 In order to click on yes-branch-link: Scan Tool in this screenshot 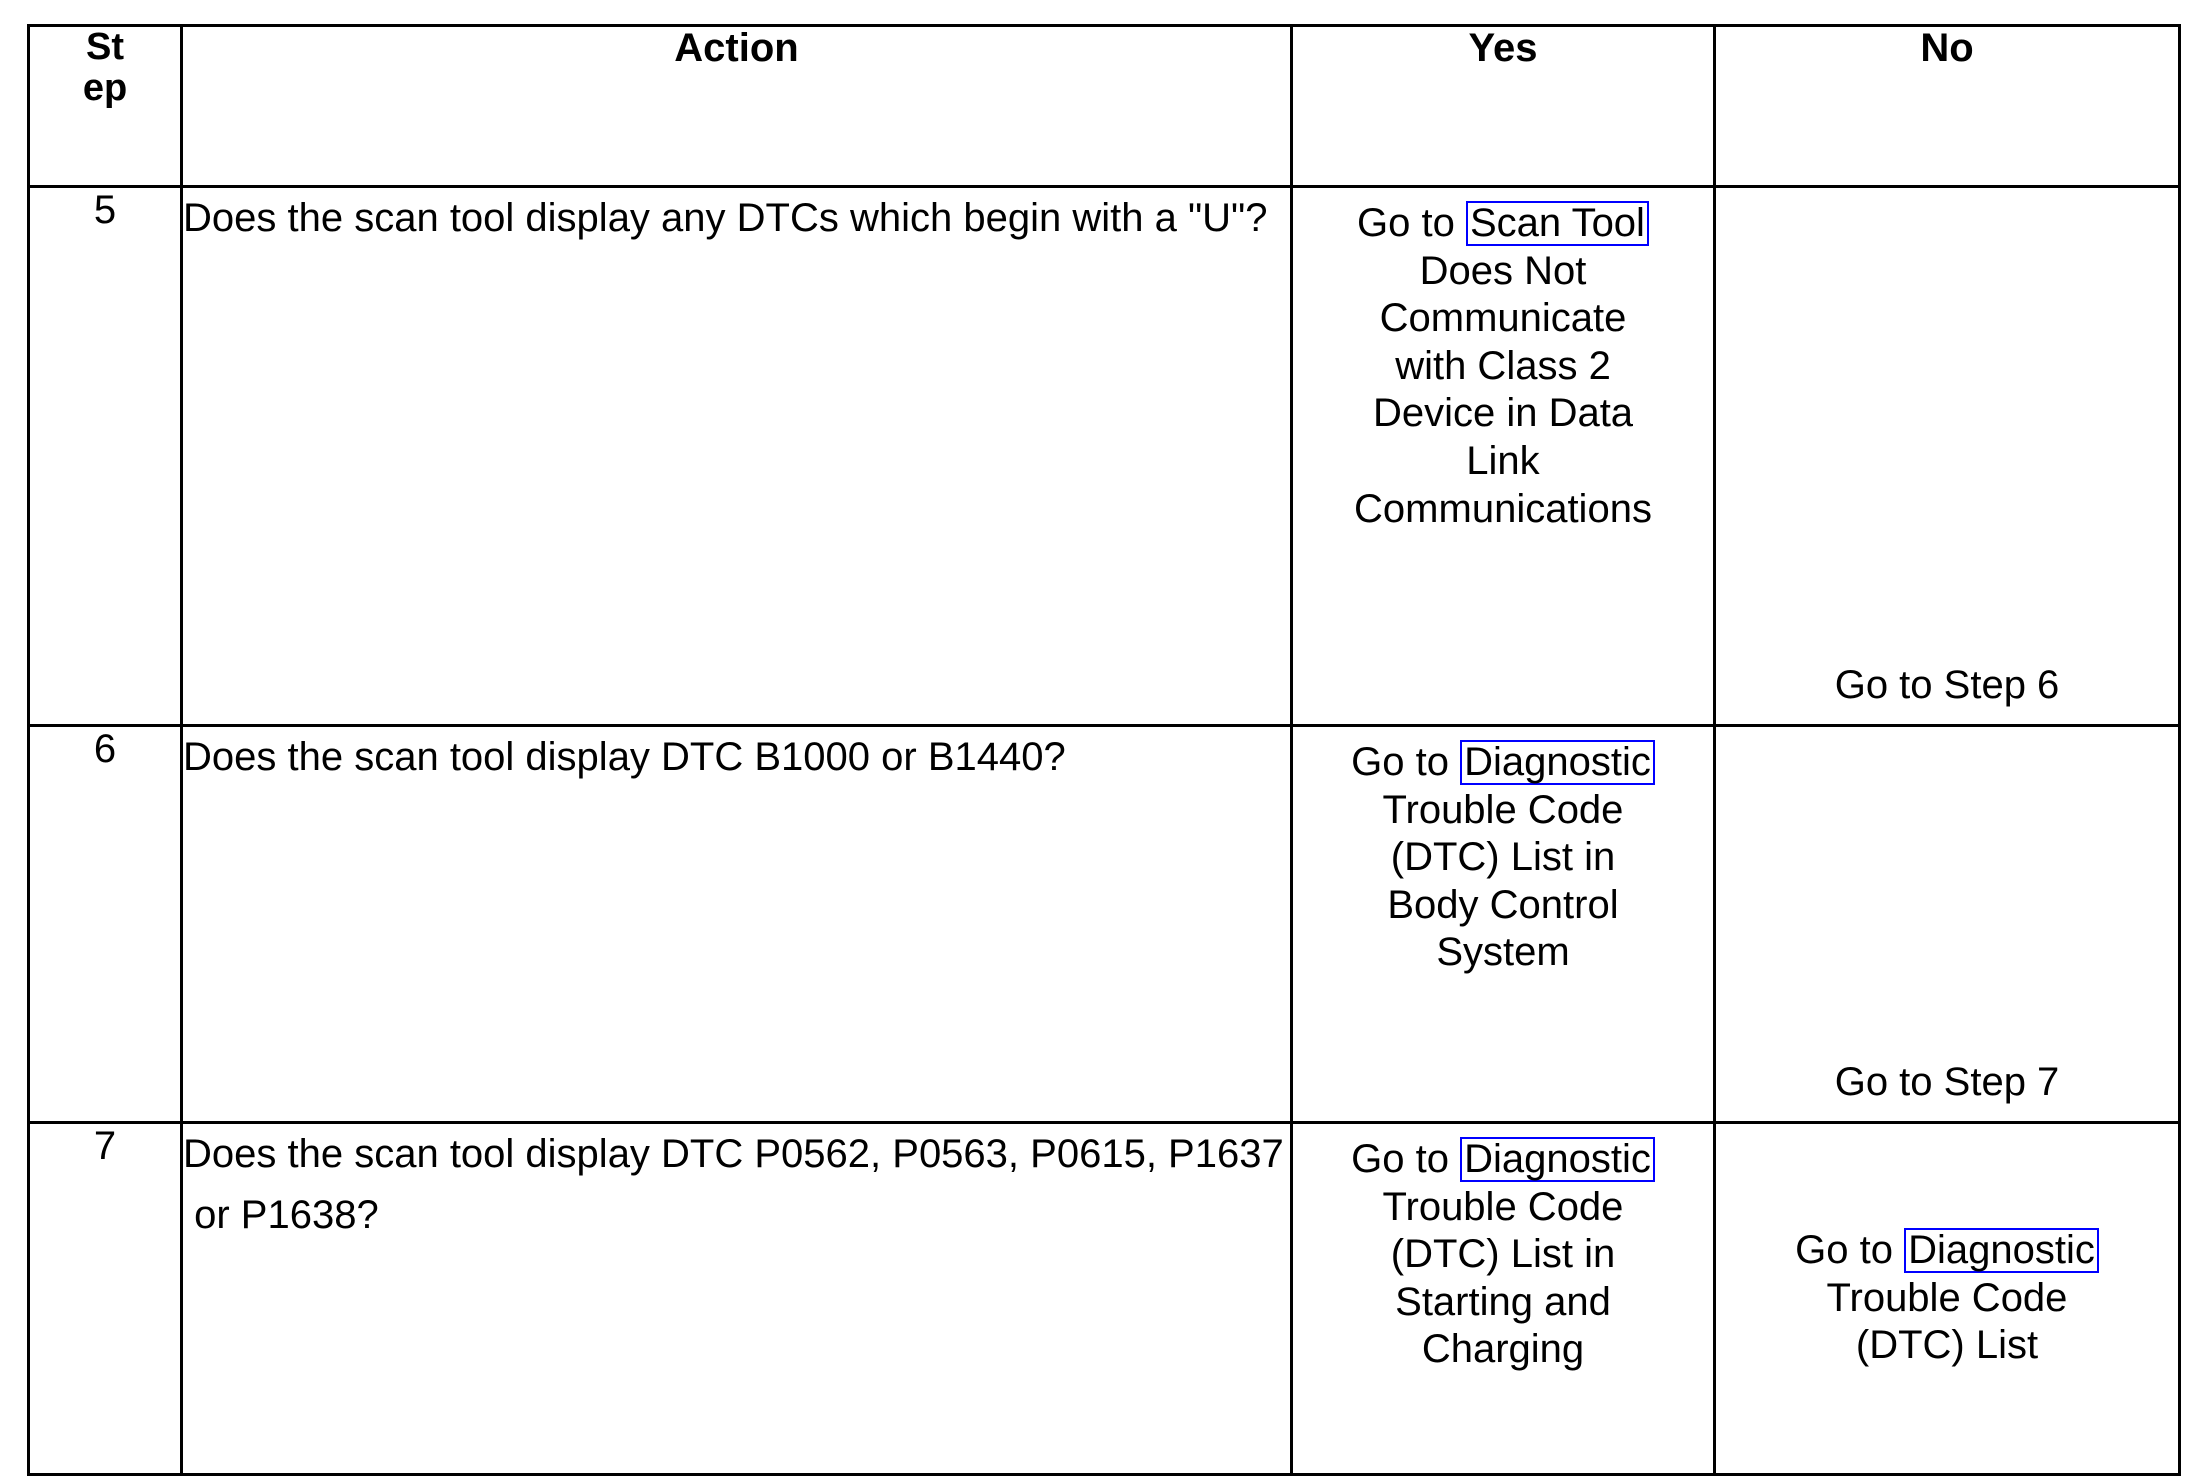, I will do `click(1557, 223)`.